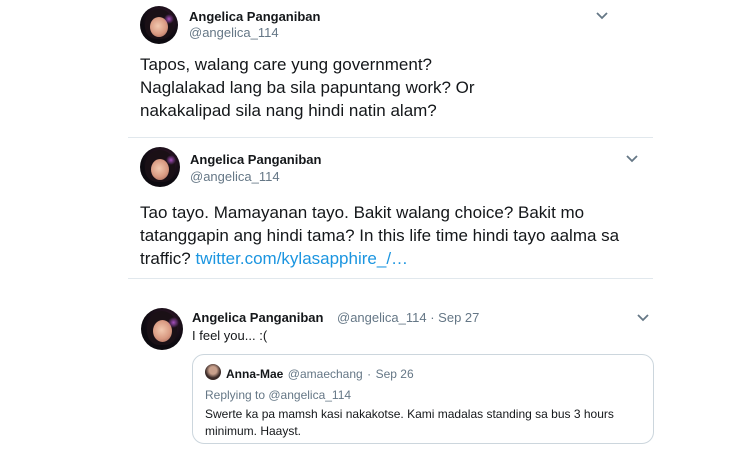 The height and width of the screenshot is (450, 750). What do you see at coordinates (458, 317) in the screenshot?
I see `tweet-date: Sep 27` at bounding box center [458, 317].